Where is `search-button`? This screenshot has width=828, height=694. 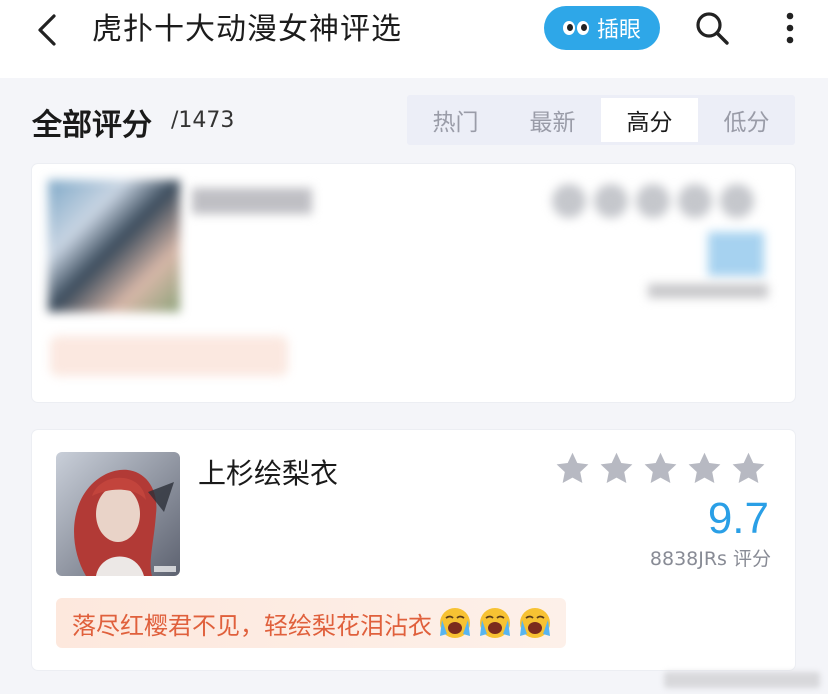
search-button is located at coordinates (712, 28).